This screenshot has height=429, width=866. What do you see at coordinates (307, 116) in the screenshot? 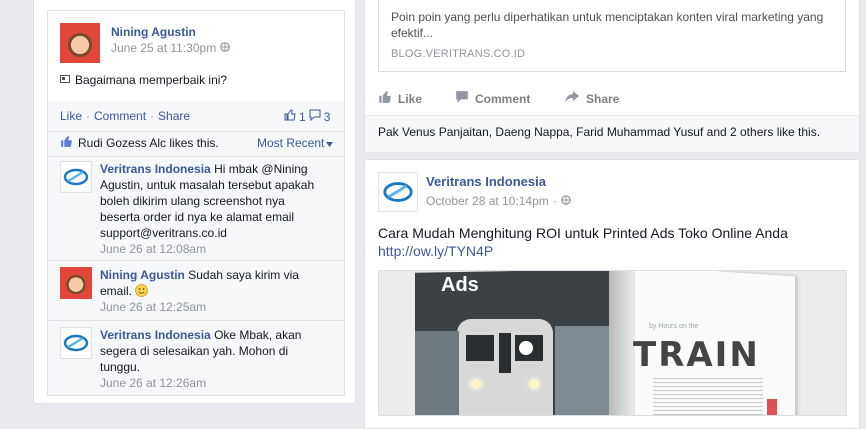
I see `post-counts: 1 3` at bounding box center [307, 116].